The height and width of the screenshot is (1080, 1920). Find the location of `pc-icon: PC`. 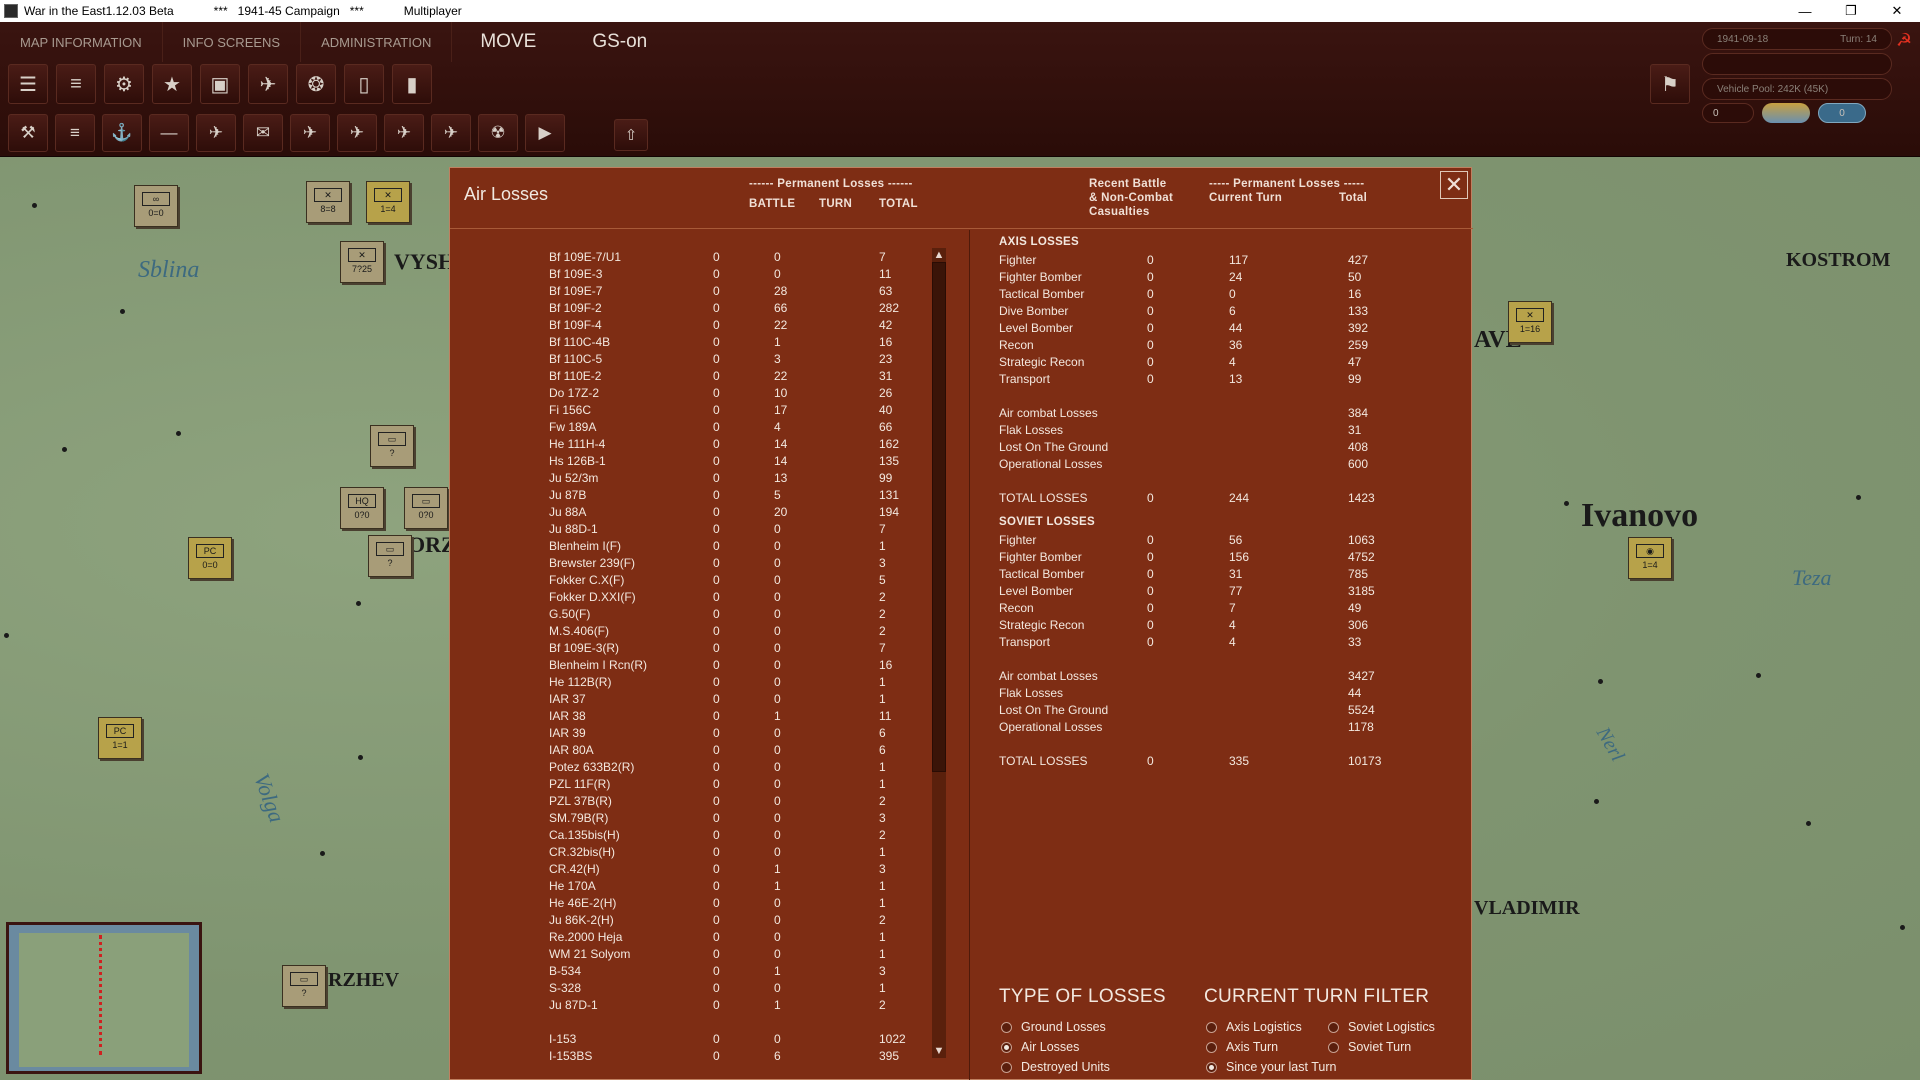

pc-icon: PC is located at coordinates (210, 551).